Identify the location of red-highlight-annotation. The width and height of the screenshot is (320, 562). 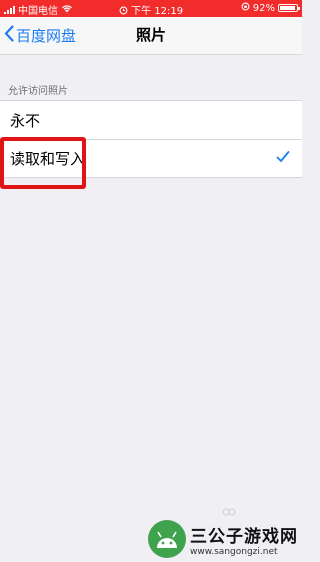
(43, 163).